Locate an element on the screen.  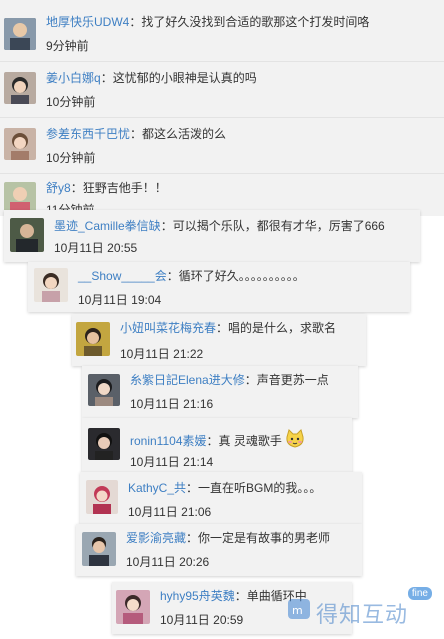
watermark-logo-icon: m is located at coordinates (300, 611).